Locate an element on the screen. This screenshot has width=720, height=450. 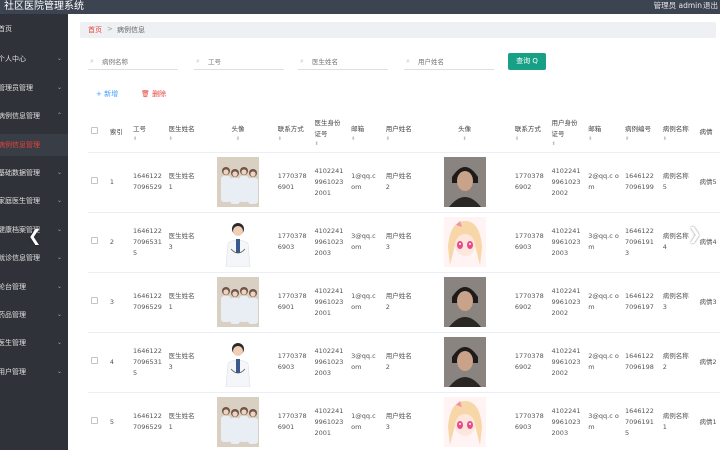
sidebar-item: 个人中心 ⌄ is located at coordinates (34, 59).